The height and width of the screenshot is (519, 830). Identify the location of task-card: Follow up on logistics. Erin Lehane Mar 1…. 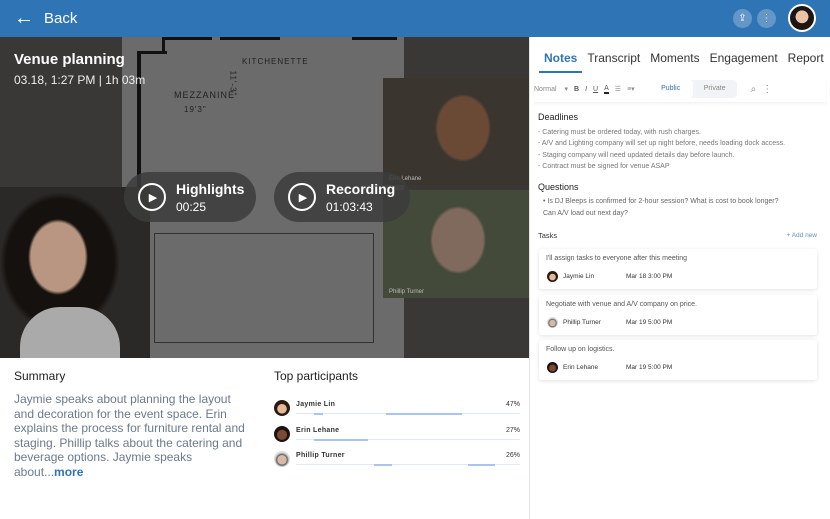
(678, 360).